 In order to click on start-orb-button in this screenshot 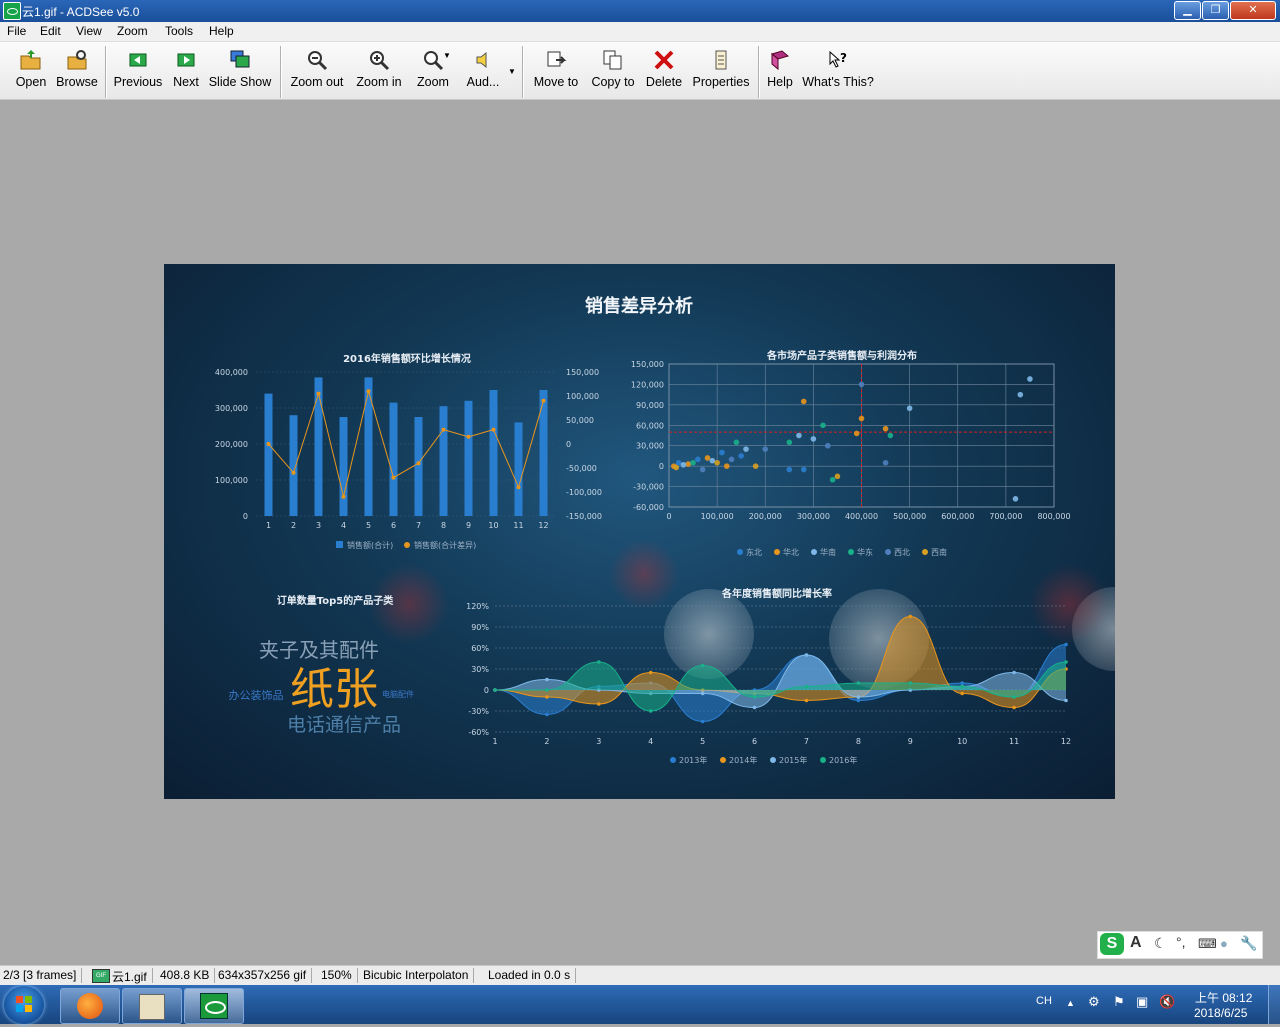, I will do `click(24, 1005)`.